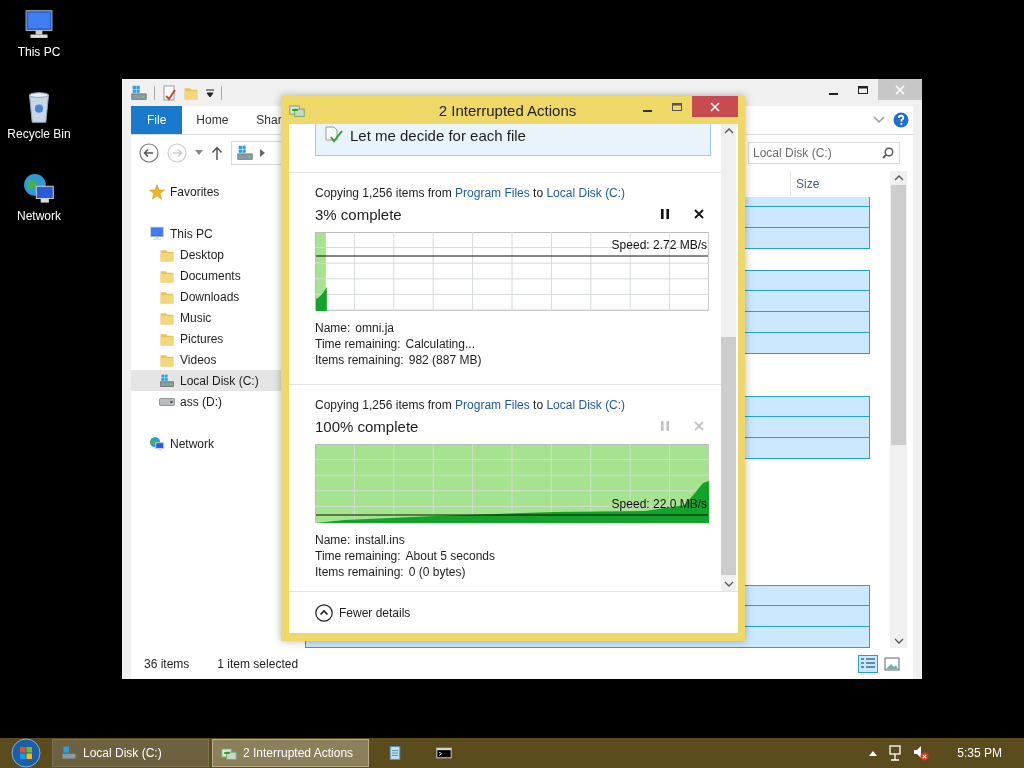 The height and width of the screenshot is (768, 1024). What do you see at coordinates (206, 380) in the screenshot?
I see `nav-item: Local Disk (C:)` at bounding box center [206, 380].